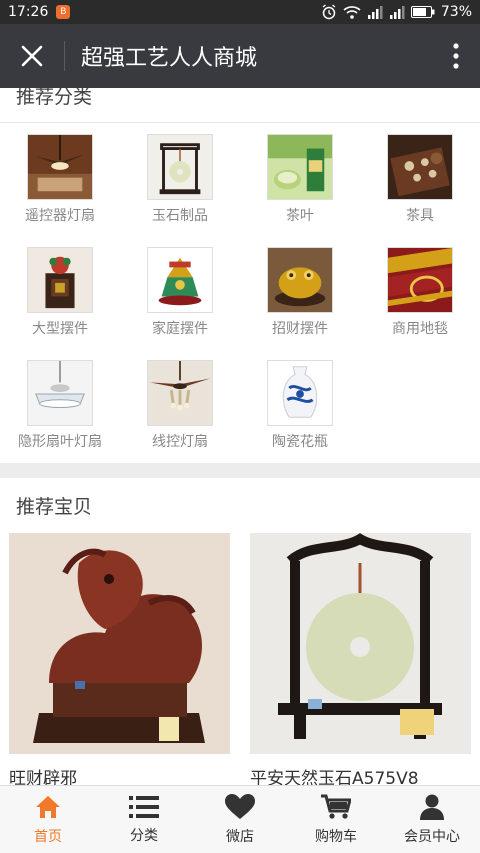  I want to click on category-label: 家庭摆件, so click(180, 329).